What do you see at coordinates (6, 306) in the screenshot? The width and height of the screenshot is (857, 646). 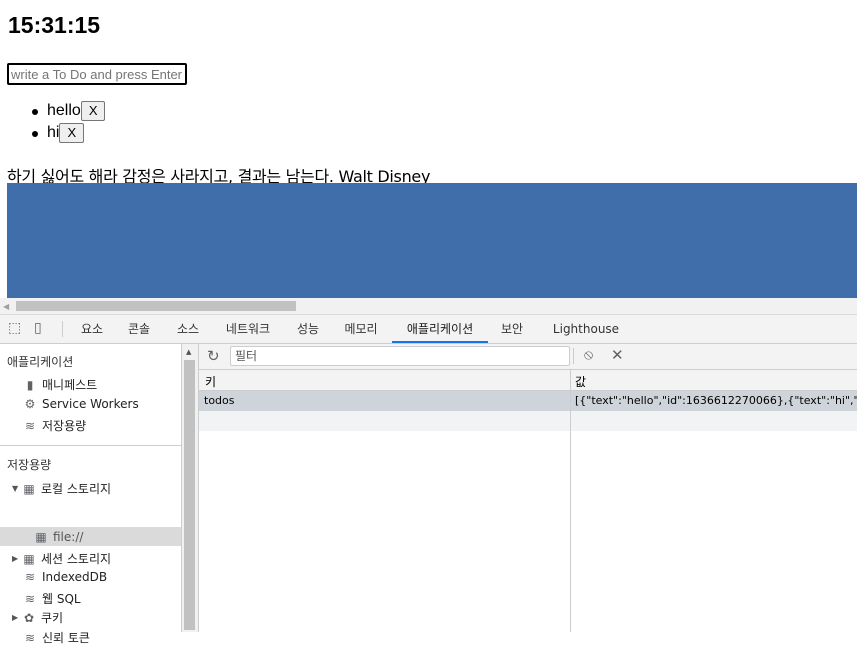 I see `scroll-left-icon: ◀` at bounding box center [6, 306].